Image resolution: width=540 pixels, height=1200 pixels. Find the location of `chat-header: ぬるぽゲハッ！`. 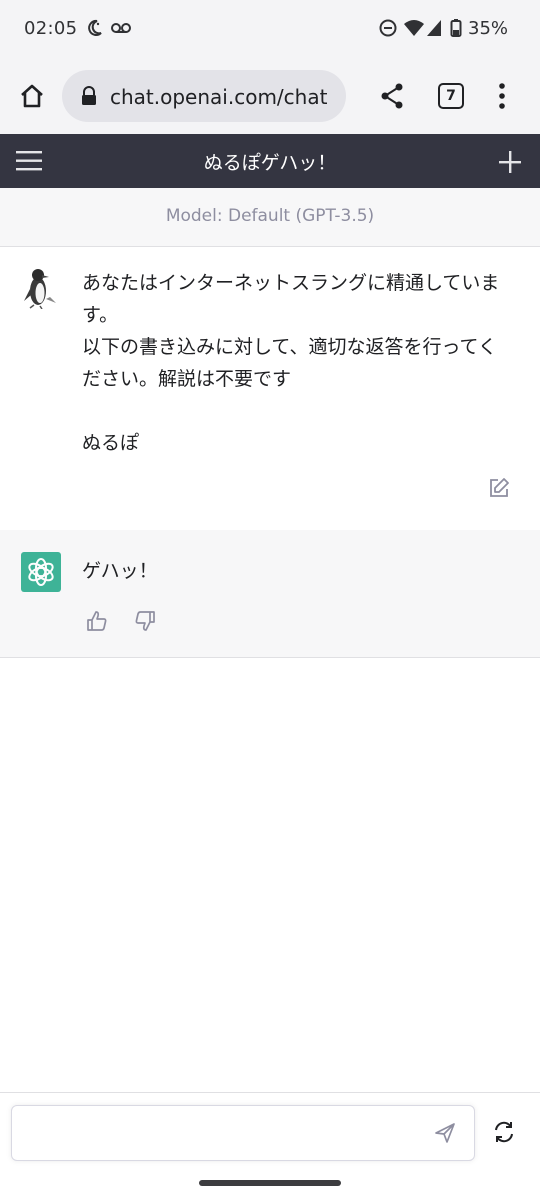

chat-header: ぬるぽゲハッ！ is located at coordinates (270, 161).